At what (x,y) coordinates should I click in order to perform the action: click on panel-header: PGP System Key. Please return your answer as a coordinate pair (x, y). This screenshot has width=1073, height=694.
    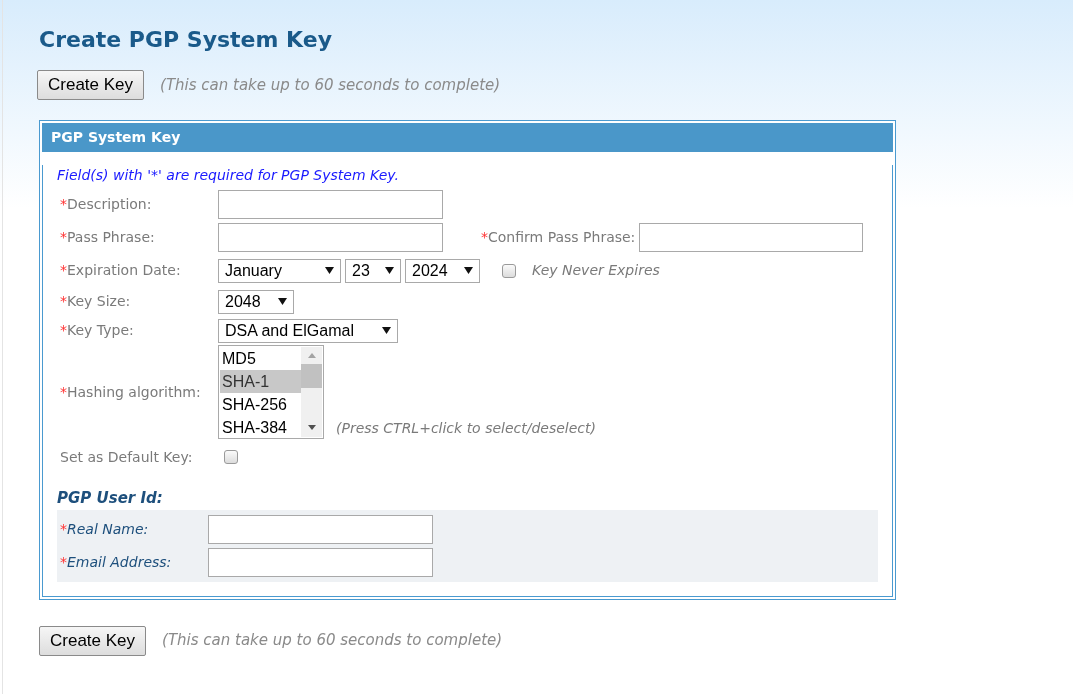
    Looking at the image, I should click on (467, 137).